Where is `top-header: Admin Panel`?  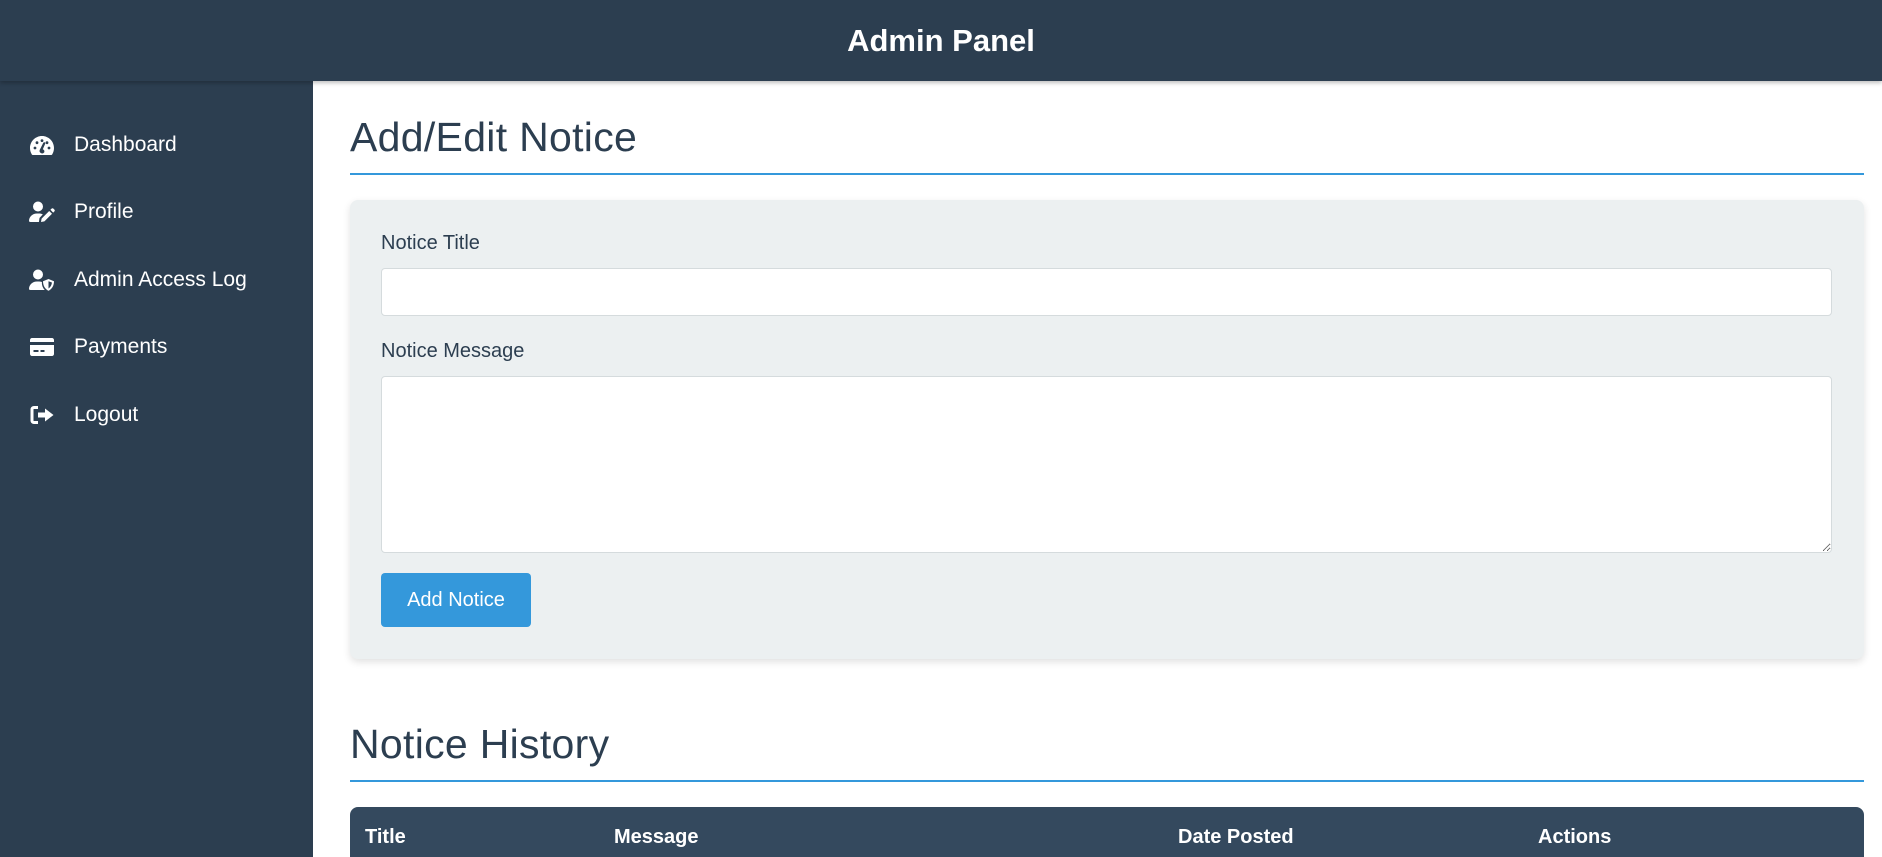
top-header: Admin Panel is located at coordinates (941, 40).